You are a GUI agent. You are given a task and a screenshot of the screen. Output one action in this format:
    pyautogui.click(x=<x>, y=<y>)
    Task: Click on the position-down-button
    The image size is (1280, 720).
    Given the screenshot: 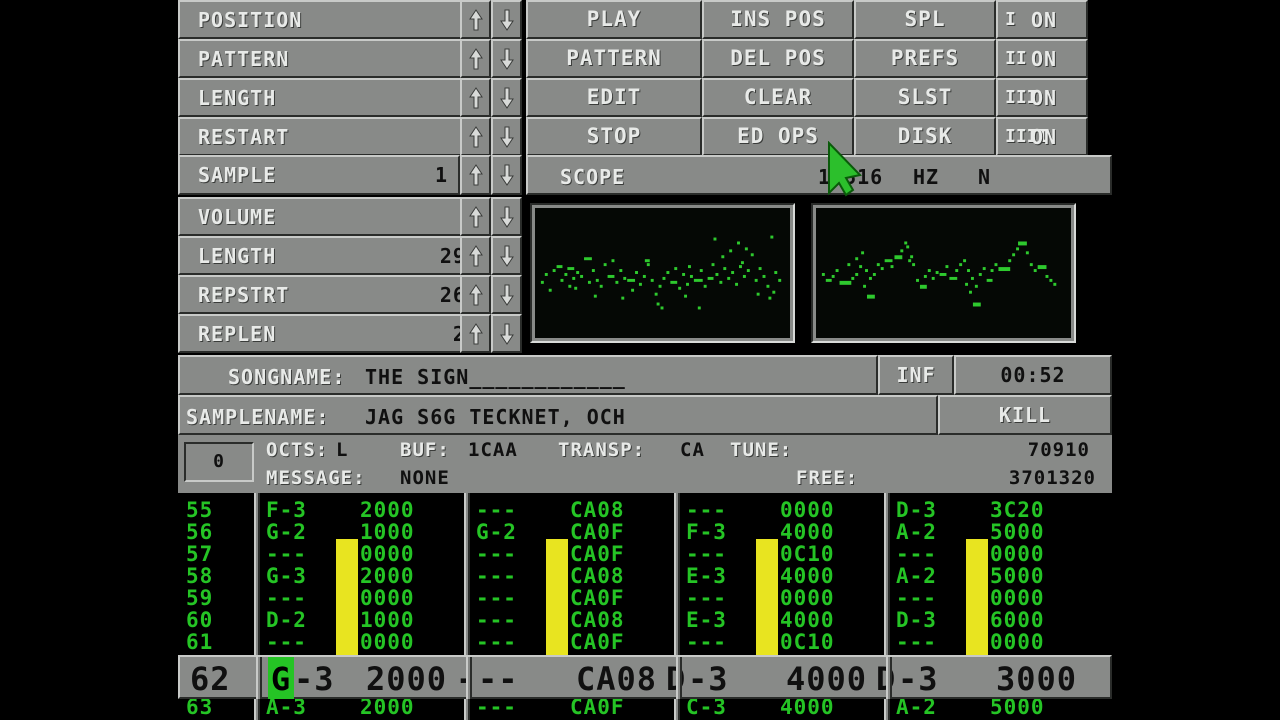 What is the action you would take?
    pyautogui.click(x=506, y=19)
    